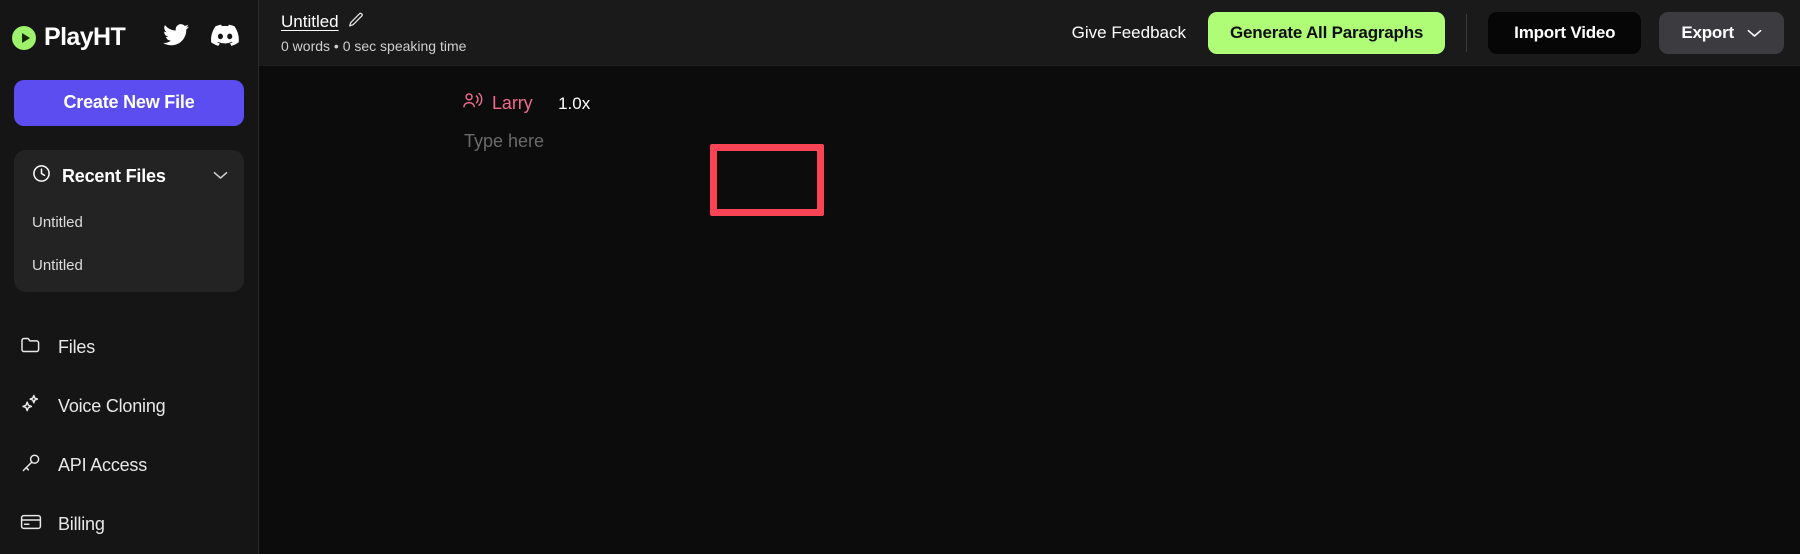  I want to click on export-button: Export, so click(1721, 32).